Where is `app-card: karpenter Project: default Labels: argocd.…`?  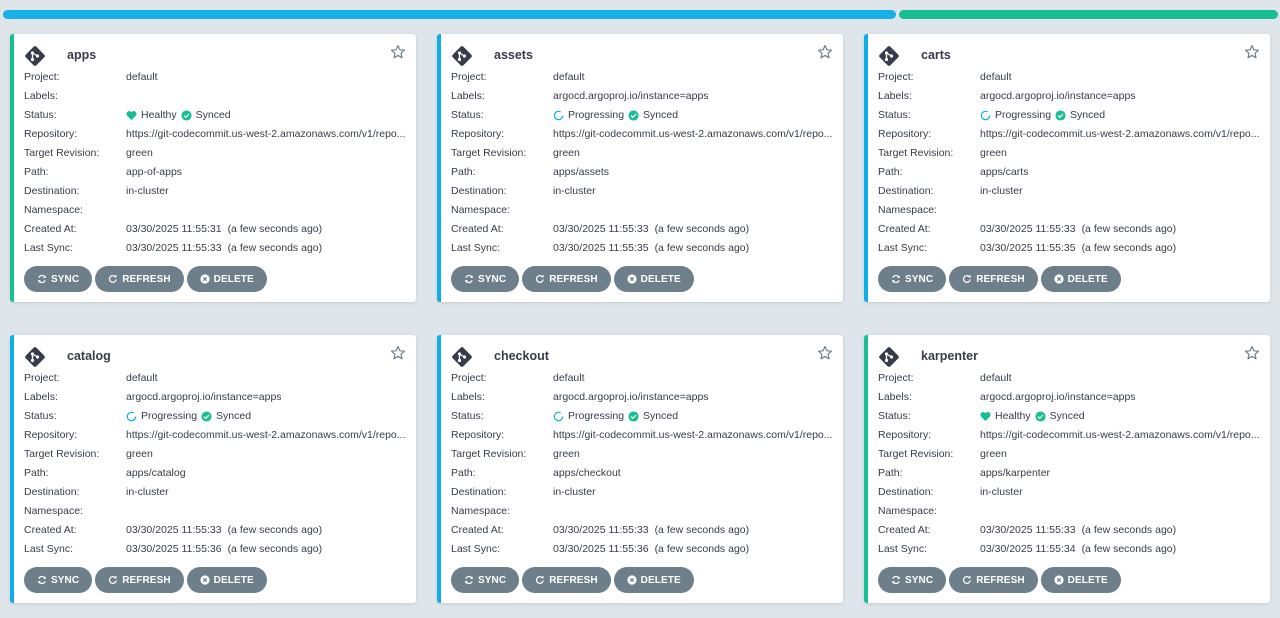
app-card: karpenter Project: default Labels: argocd.… is located at coordinates (1067, 469).